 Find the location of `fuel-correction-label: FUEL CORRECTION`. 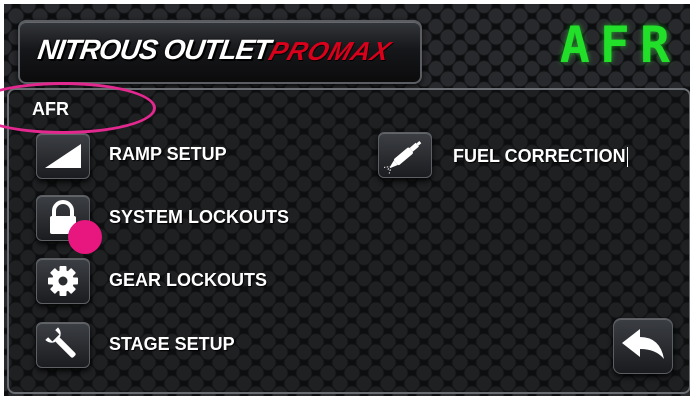

fuel-correction-label: FUEL CORRECTION is located at coordinates (540, 157).